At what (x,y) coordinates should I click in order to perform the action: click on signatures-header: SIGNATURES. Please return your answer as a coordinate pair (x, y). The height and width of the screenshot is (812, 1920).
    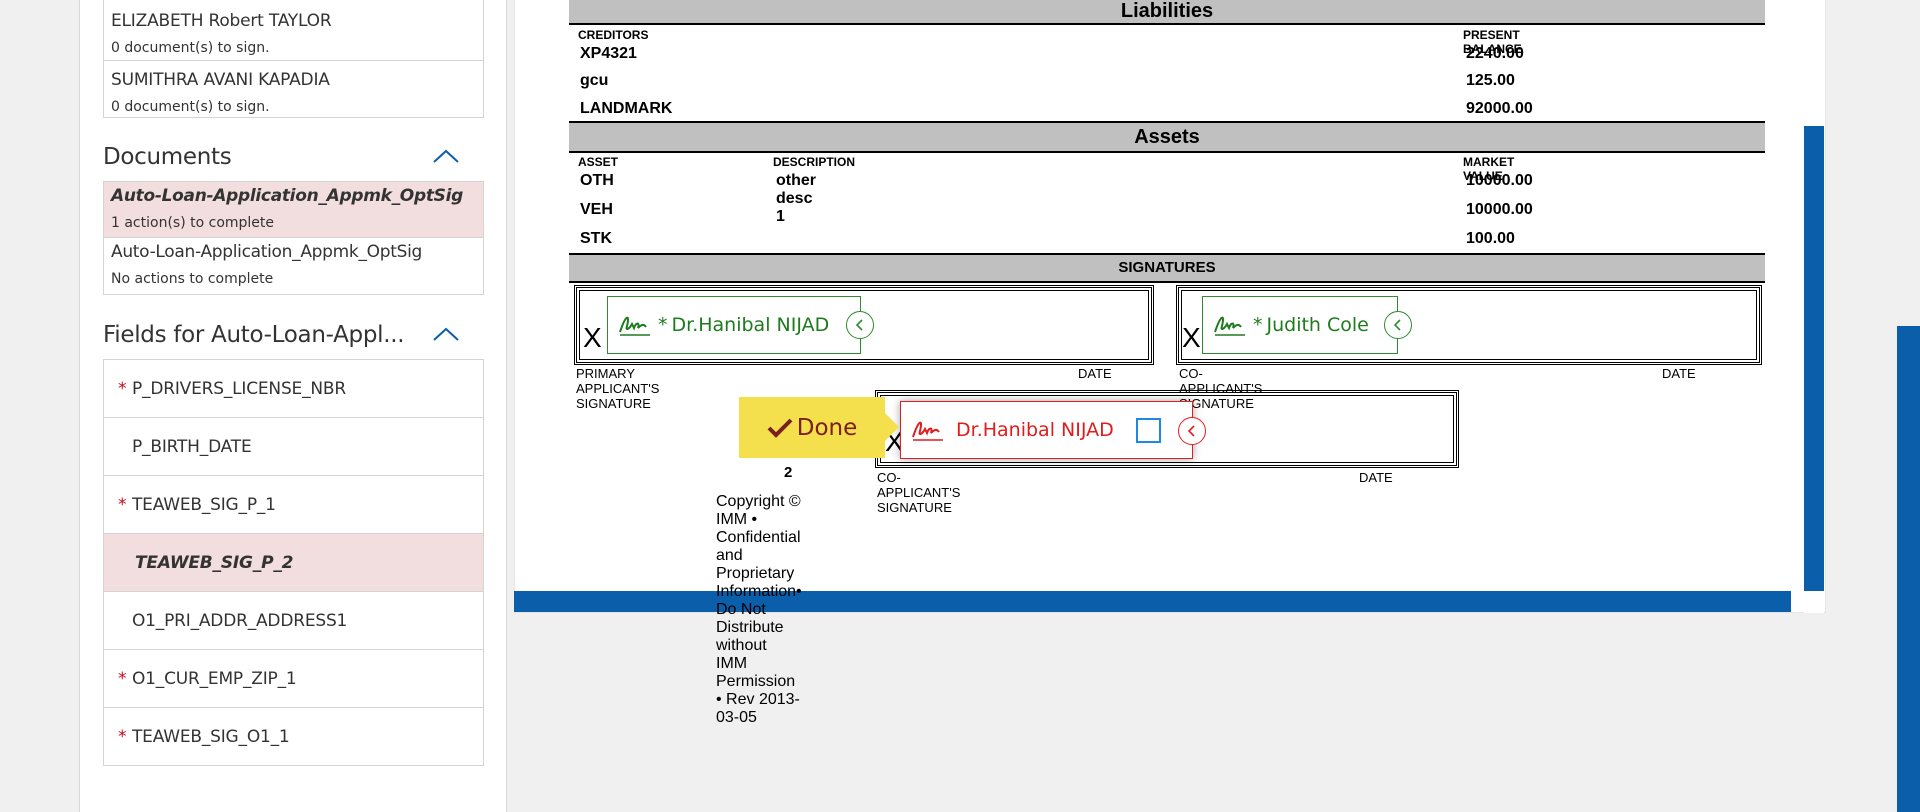
    Looking at the image, I should click on (1167, 268).